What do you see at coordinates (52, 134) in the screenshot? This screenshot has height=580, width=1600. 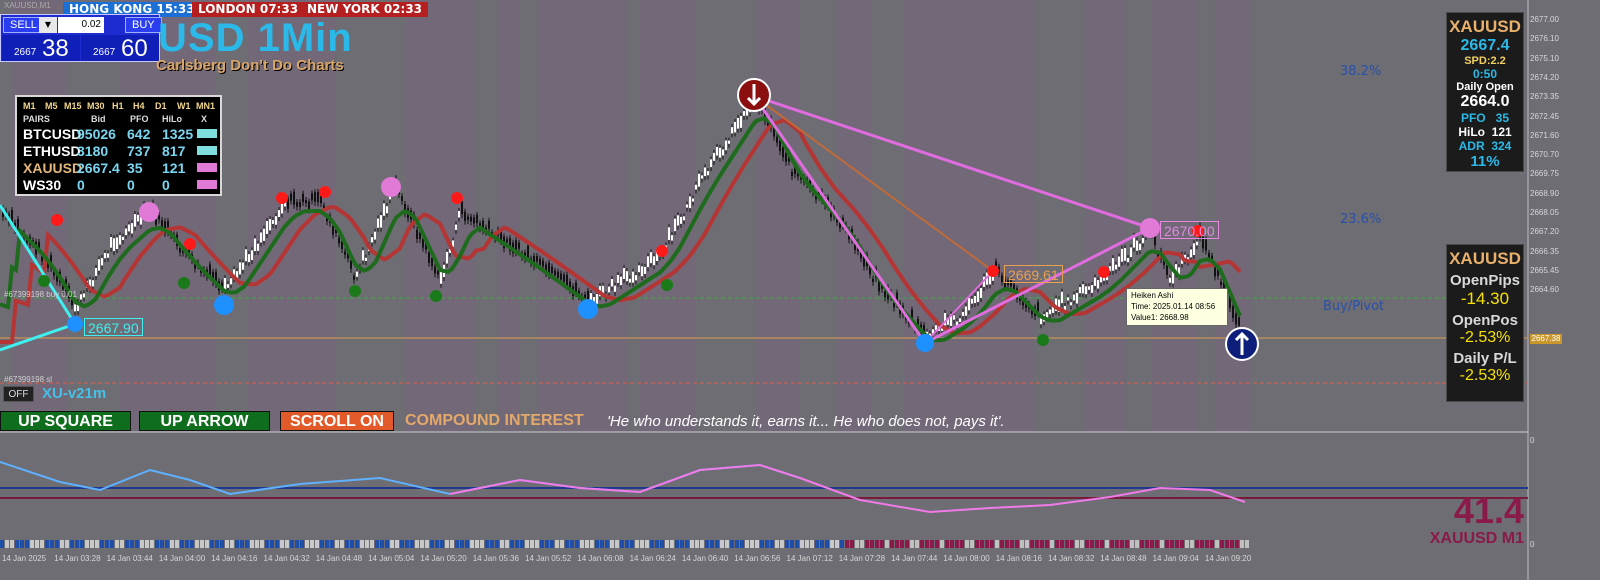 I see `watch-pair-cell: BTCUSD` at bounding box center [52, 134].